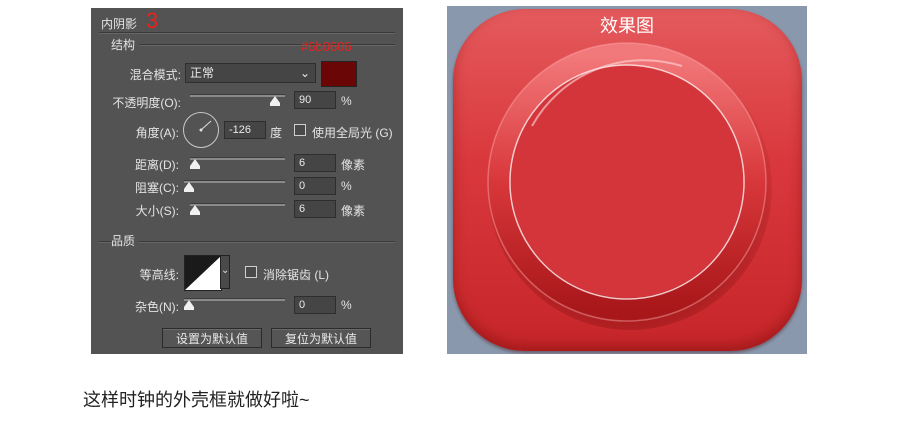  What do you see at coordinates (202, 73) in the screenshot?
I see `blend-mode-value: 正常` at bounding box center [202, 73].